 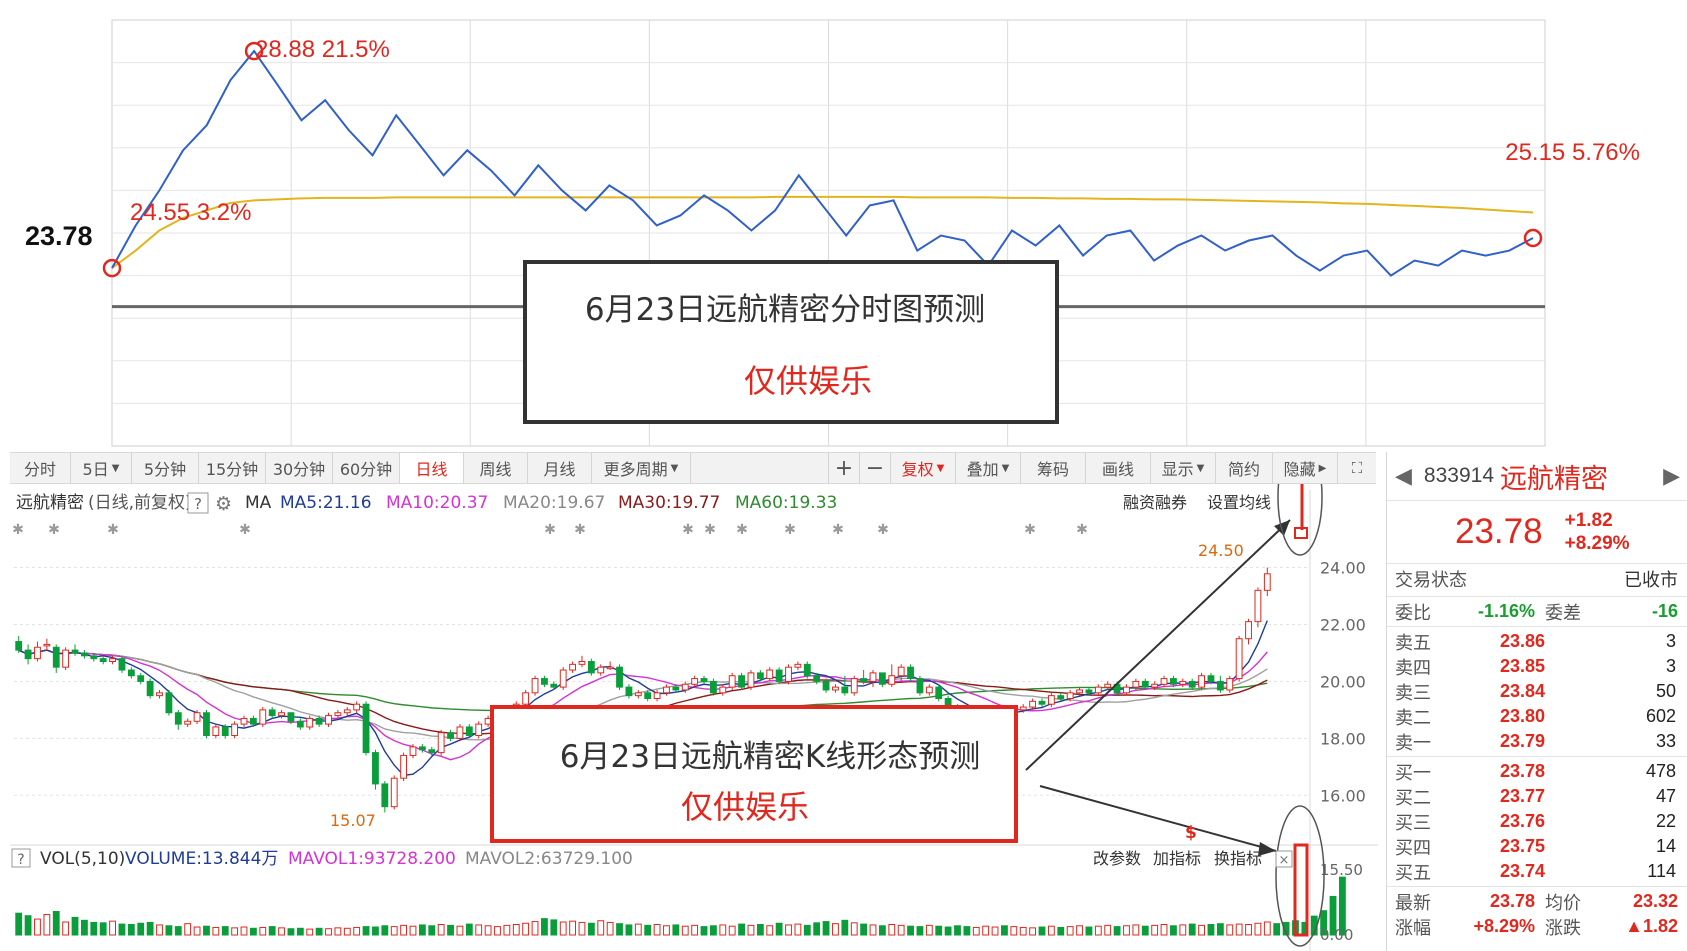 I want to click on bid-label: 买四, so click(x=1413, y=848).